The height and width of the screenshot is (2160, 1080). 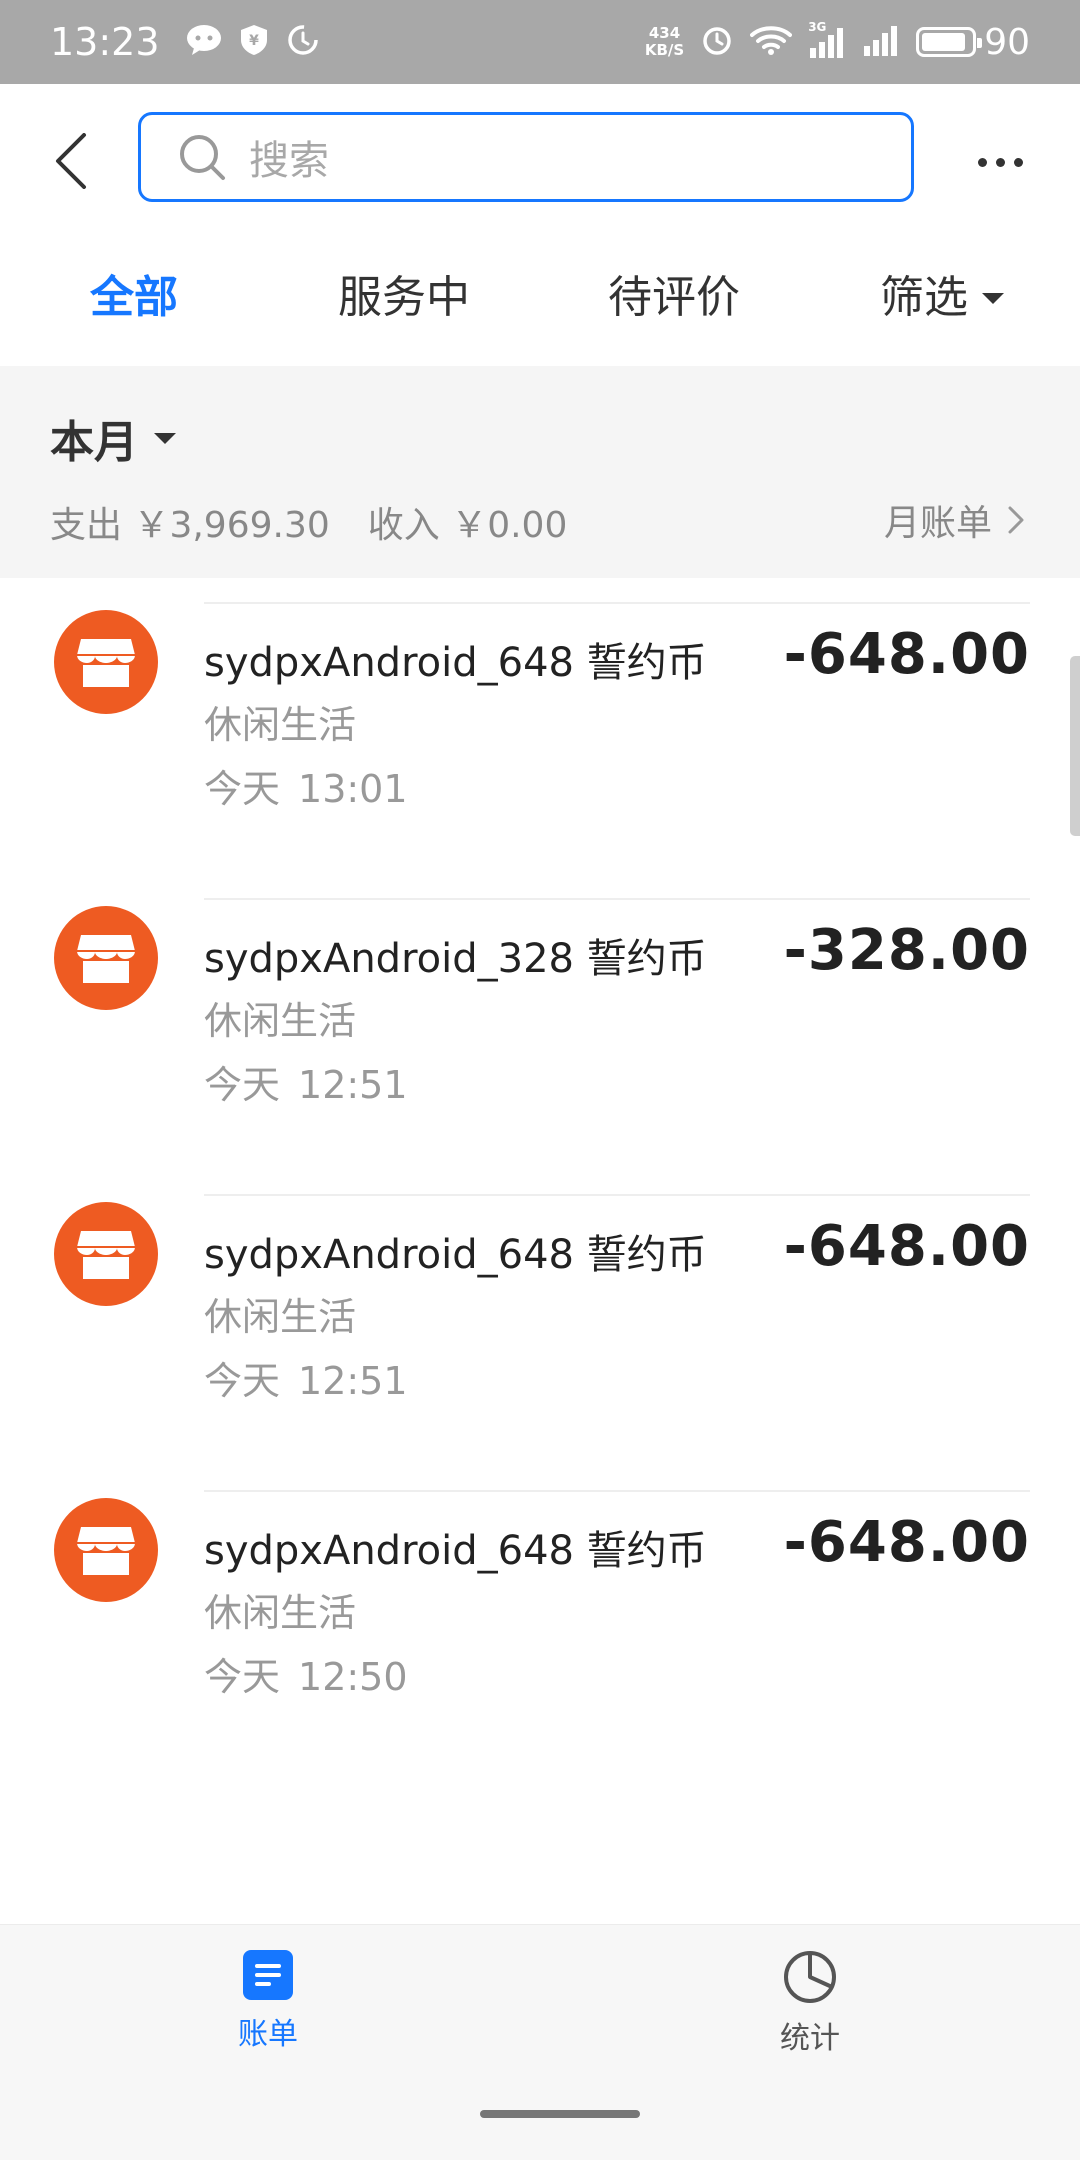 I want to click on net-speed: 434 KB/S, so click(x=664, y=42).